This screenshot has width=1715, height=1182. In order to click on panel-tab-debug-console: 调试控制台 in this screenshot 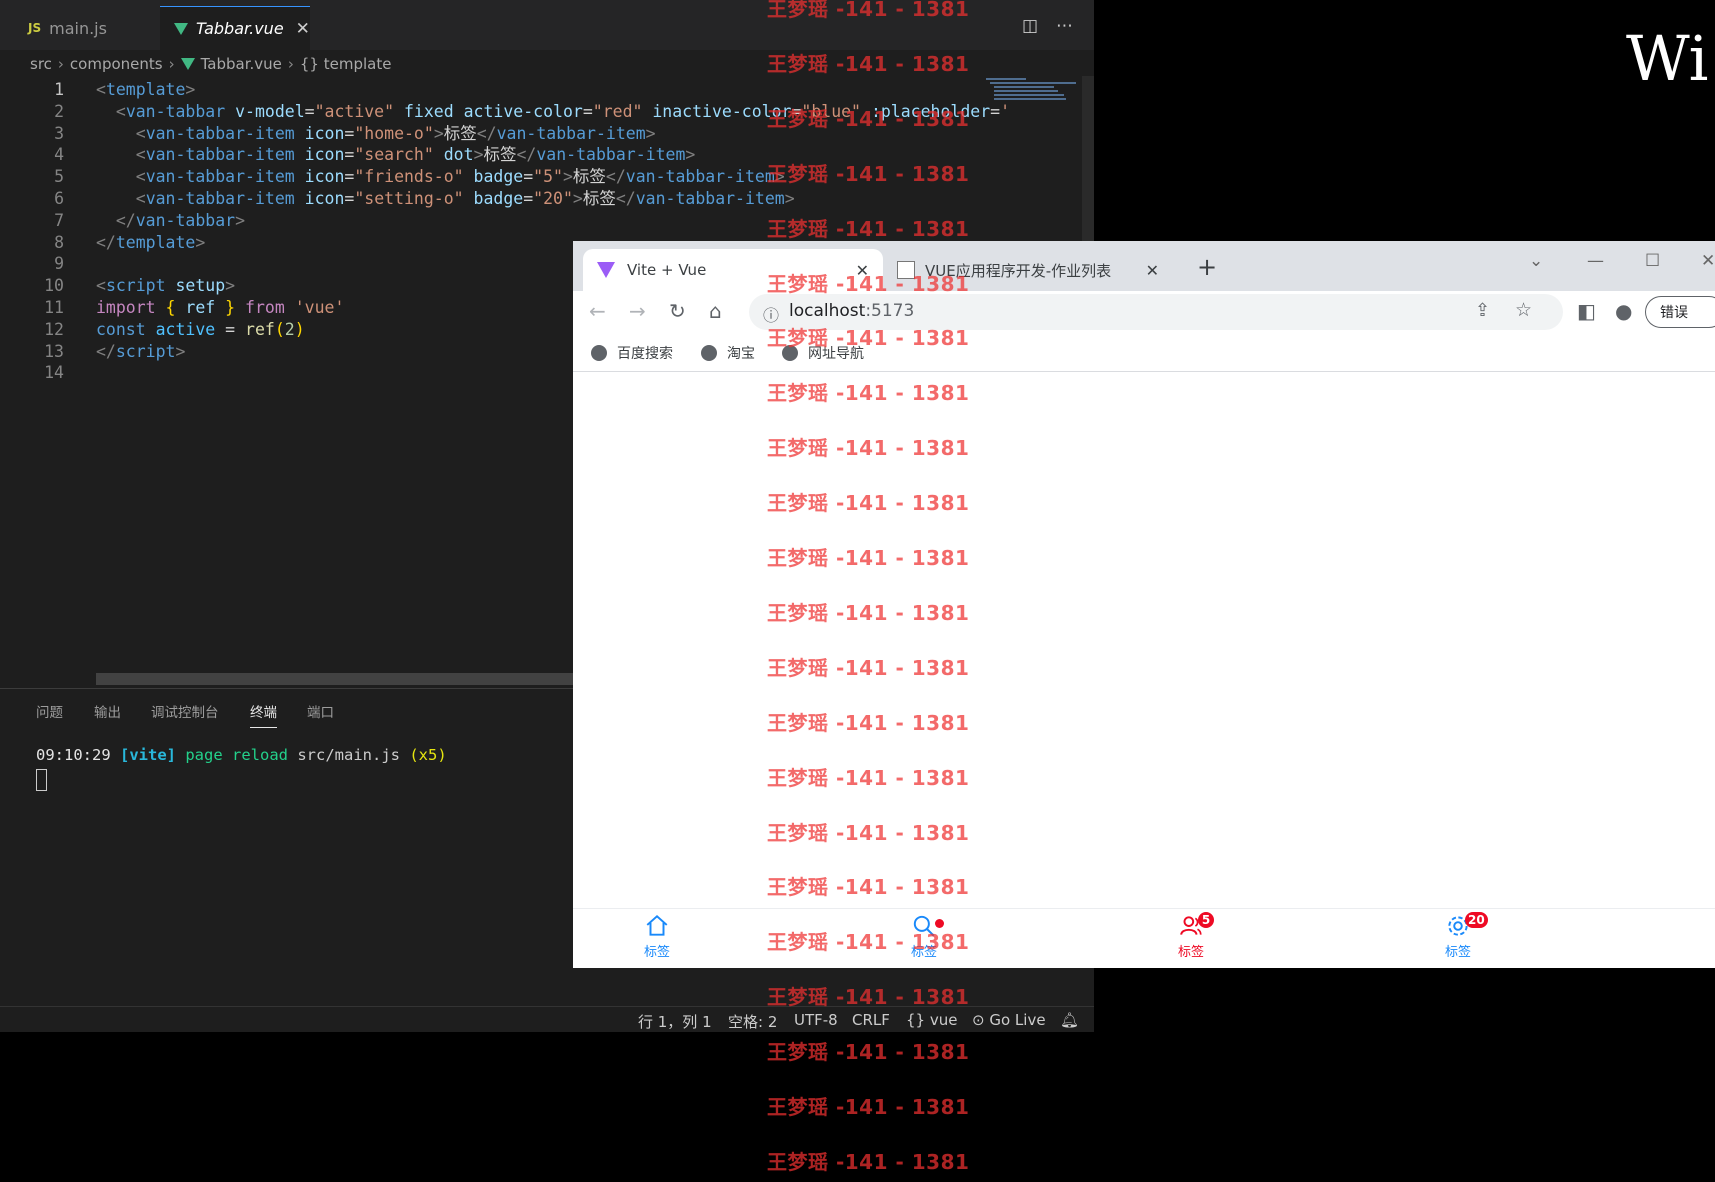, I will do `click(185, 711)`.